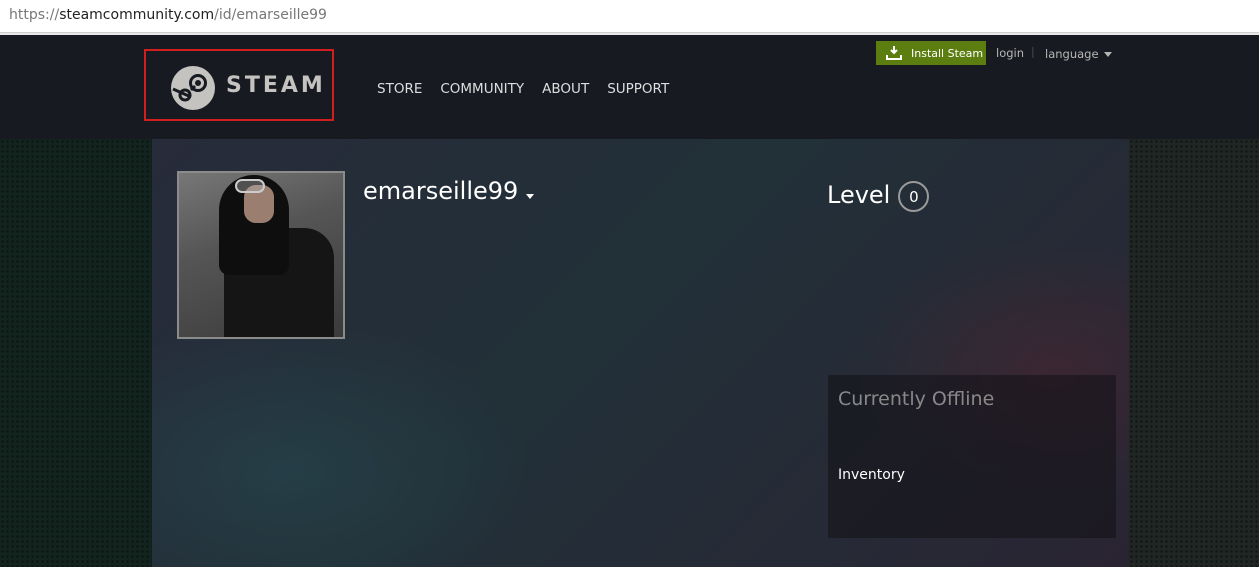  Describe the element at coordinates (871, 475) in the screenshot. I see `inventory-link: Inventory` at that location.